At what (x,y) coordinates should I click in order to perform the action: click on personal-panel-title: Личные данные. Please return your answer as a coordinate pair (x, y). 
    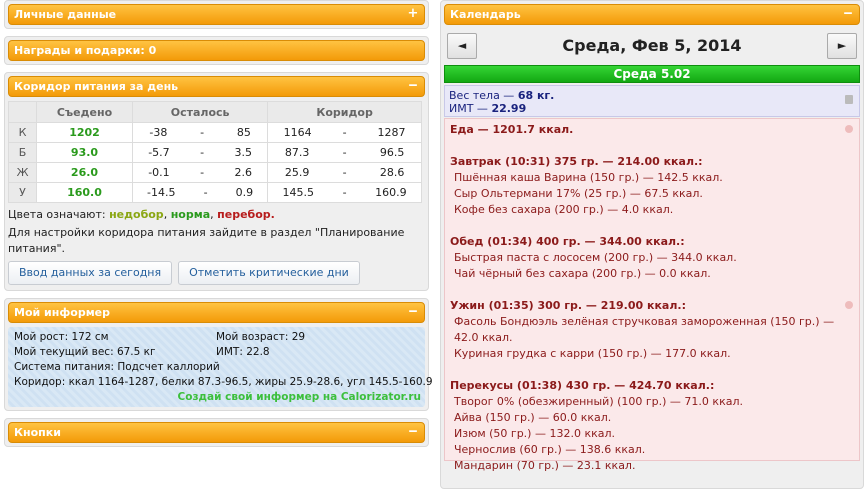
    Looking at the image, I should click on (65, 14).